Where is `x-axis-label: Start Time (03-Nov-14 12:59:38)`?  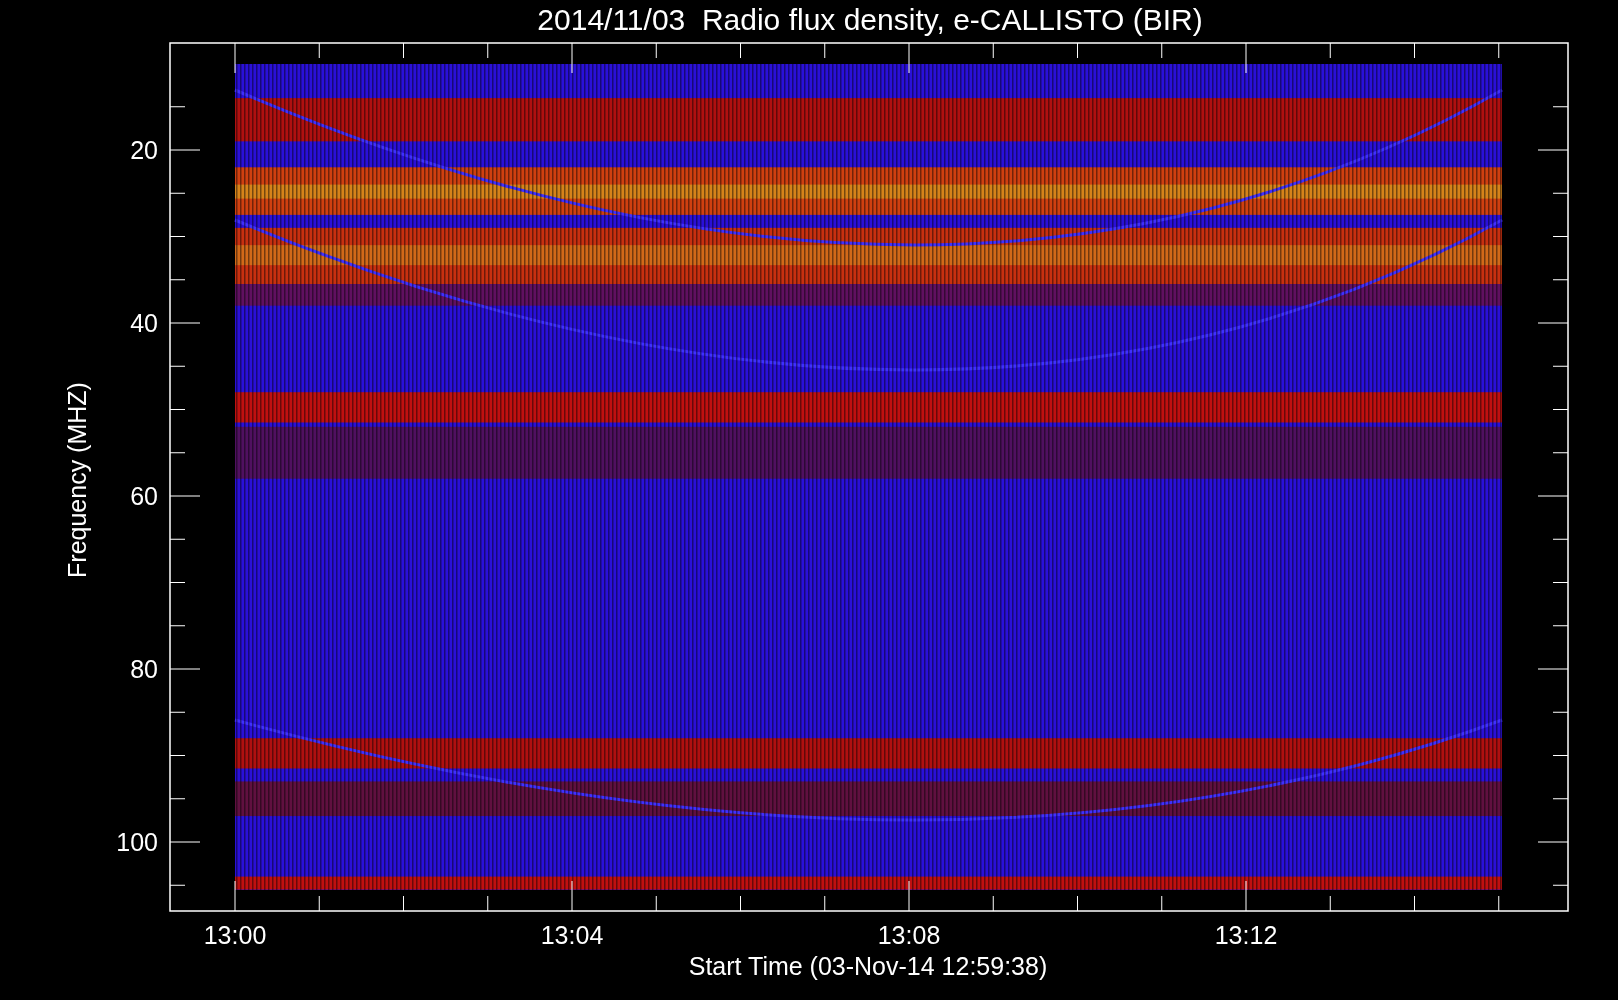
x-axis-label: Start Time (03-Nov-14 12:59:38) is located at coordinates (868, 966).